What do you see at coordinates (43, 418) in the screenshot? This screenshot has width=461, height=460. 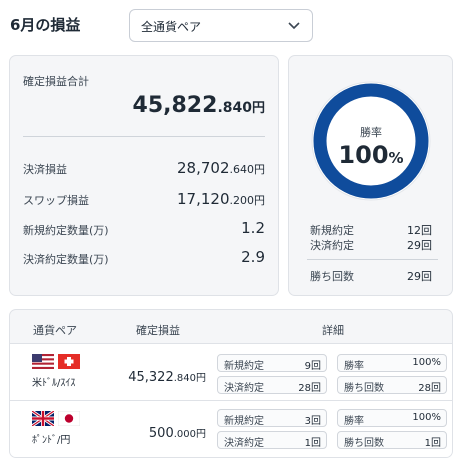 I see `uk-flag-icon` at bounding box center [43, 418].